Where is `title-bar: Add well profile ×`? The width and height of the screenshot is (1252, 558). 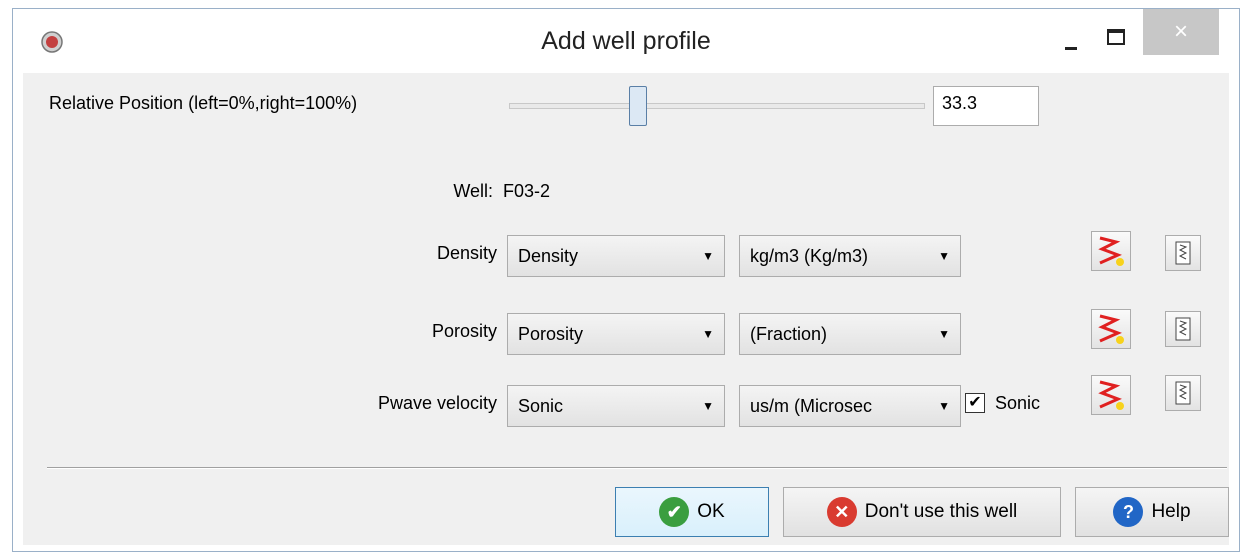
title-bar: Add well profile × is located at coordinates (626, 41).